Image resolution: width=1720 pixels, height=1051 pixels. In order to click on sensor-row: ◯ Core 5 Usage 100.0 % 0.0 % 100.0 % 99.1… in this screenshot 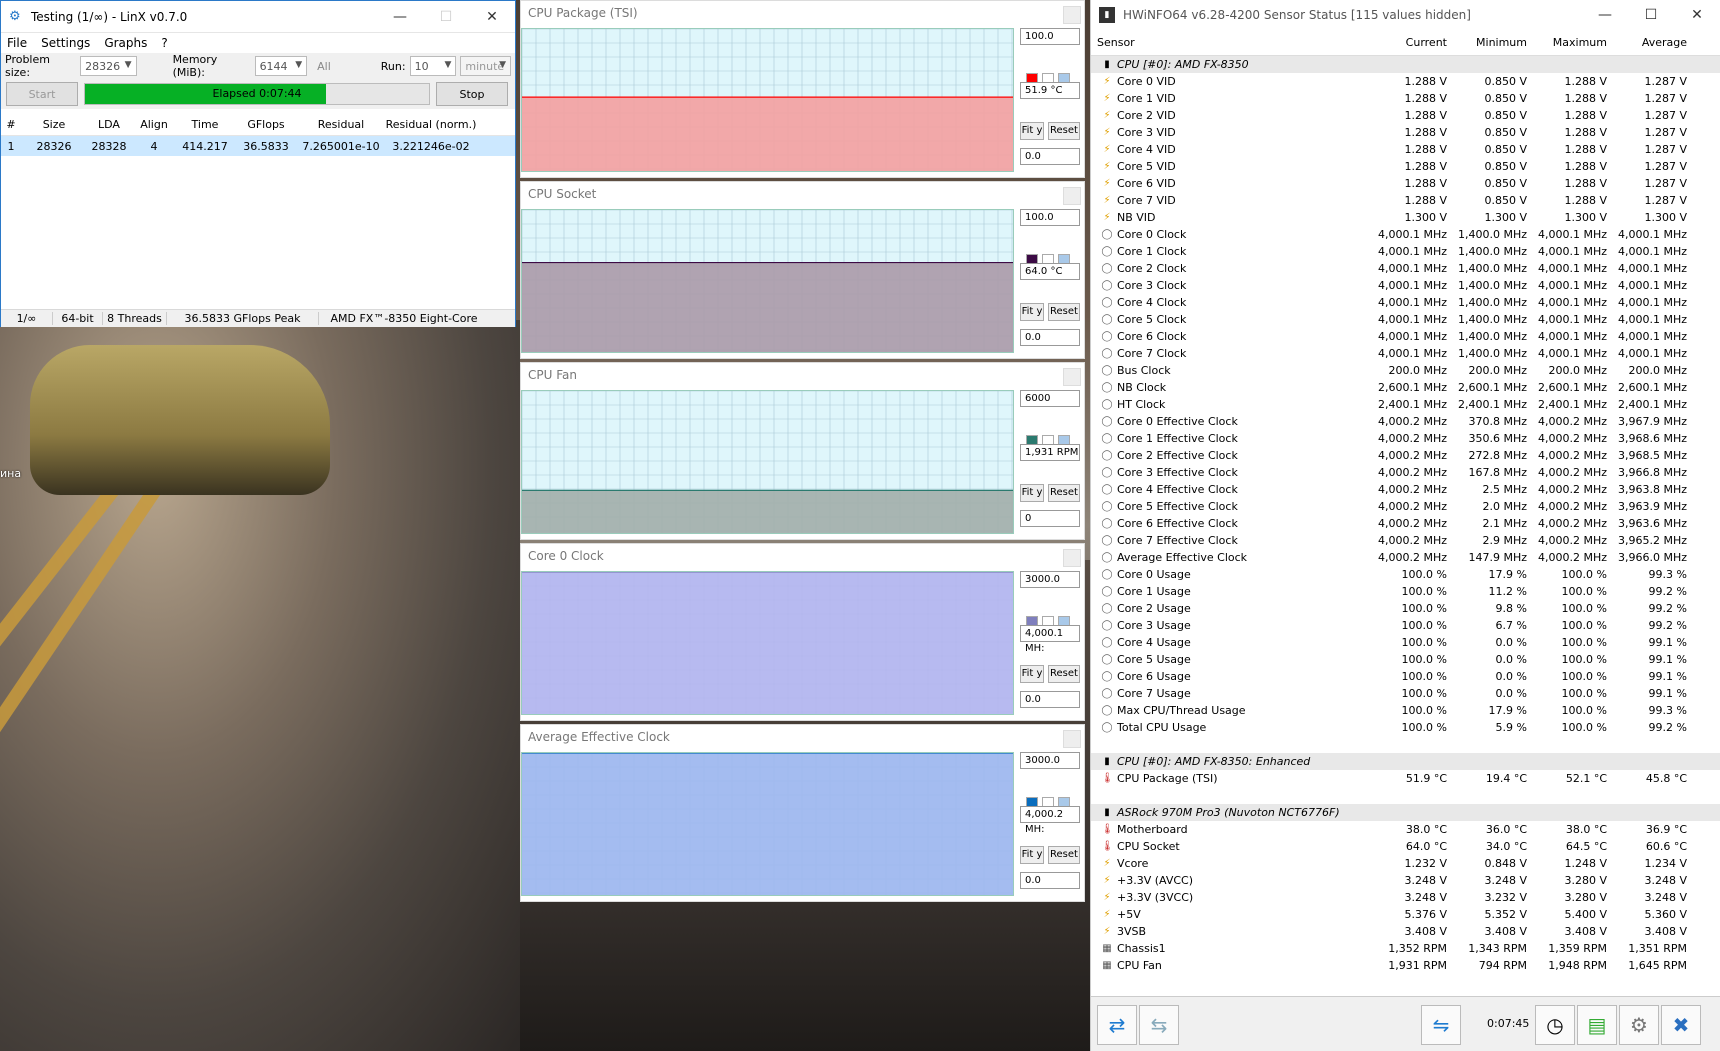, I will do `click(1405, 659)`.